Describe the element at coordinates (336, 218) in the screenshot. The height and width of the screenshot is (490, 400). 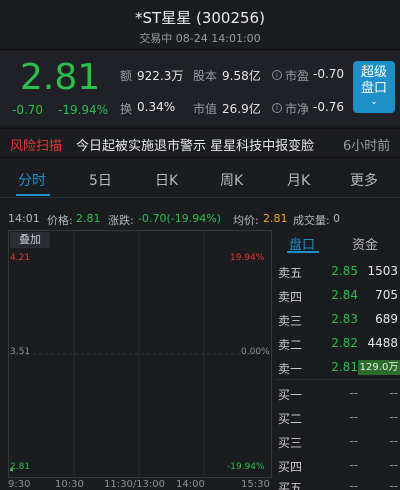
I see `stats-volume: 0` at that location.